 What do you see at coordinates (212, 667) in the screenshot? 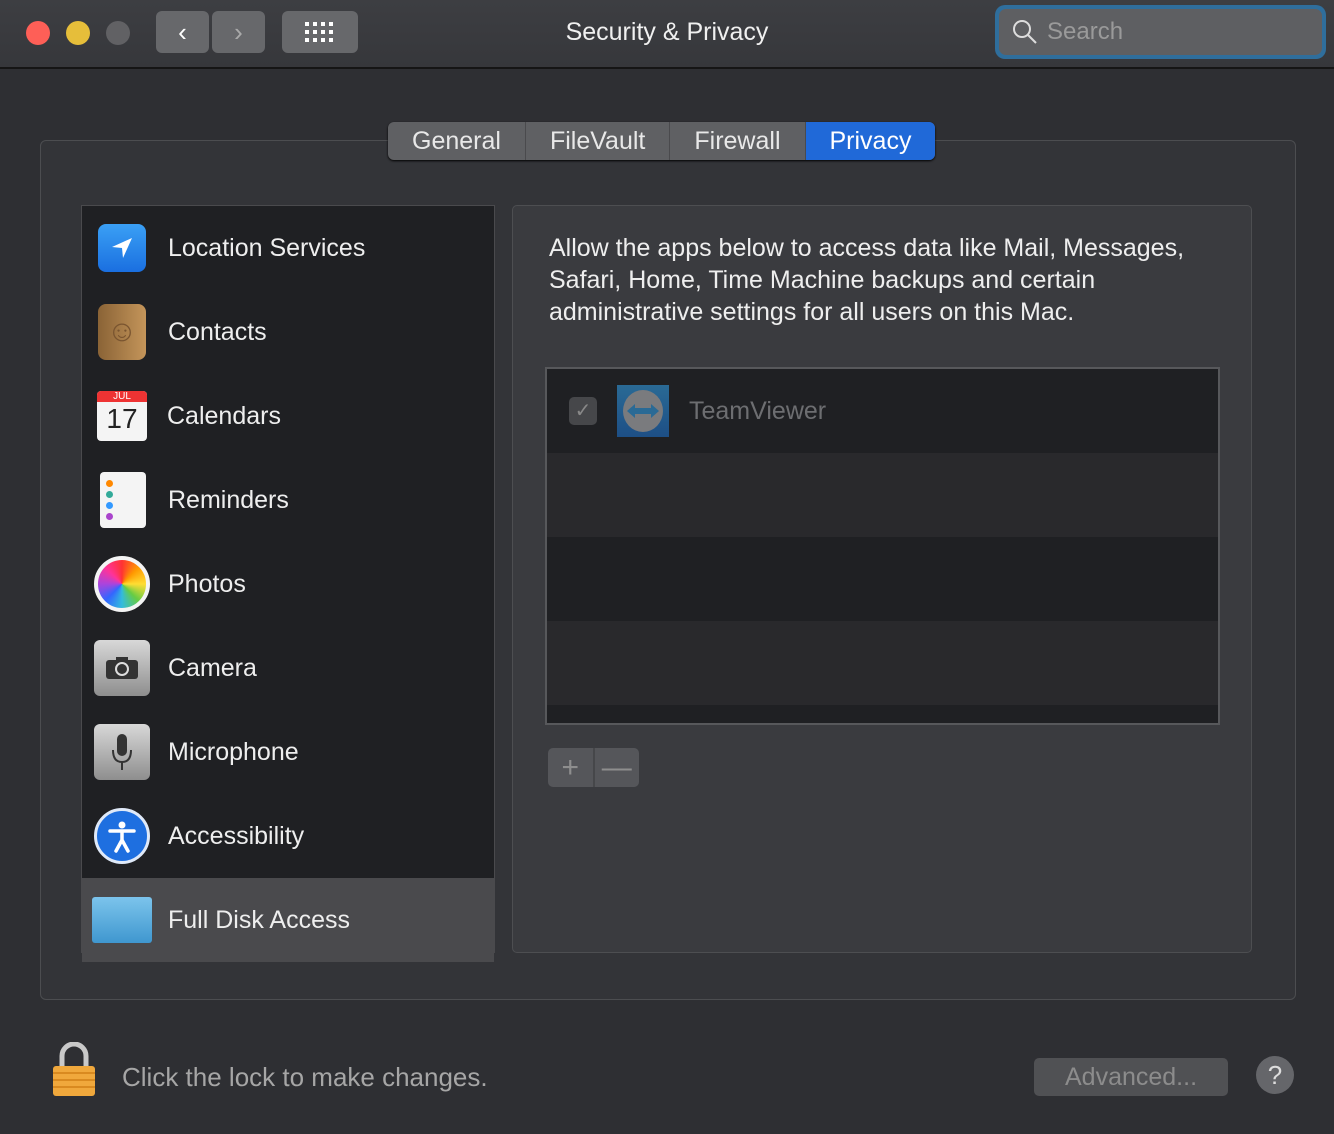
I see `sidebar-item-label: Camera` at bounding box center [212, 667].